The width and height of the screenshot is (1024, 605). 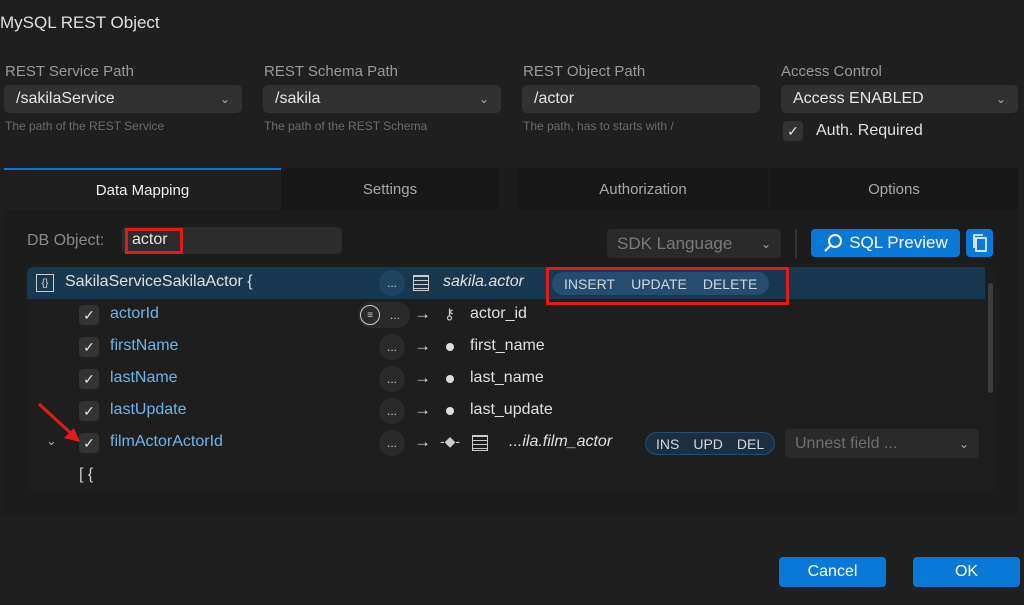 I want to click on service-path-hint: The path of the REST Service, so click(x=85, y=126).